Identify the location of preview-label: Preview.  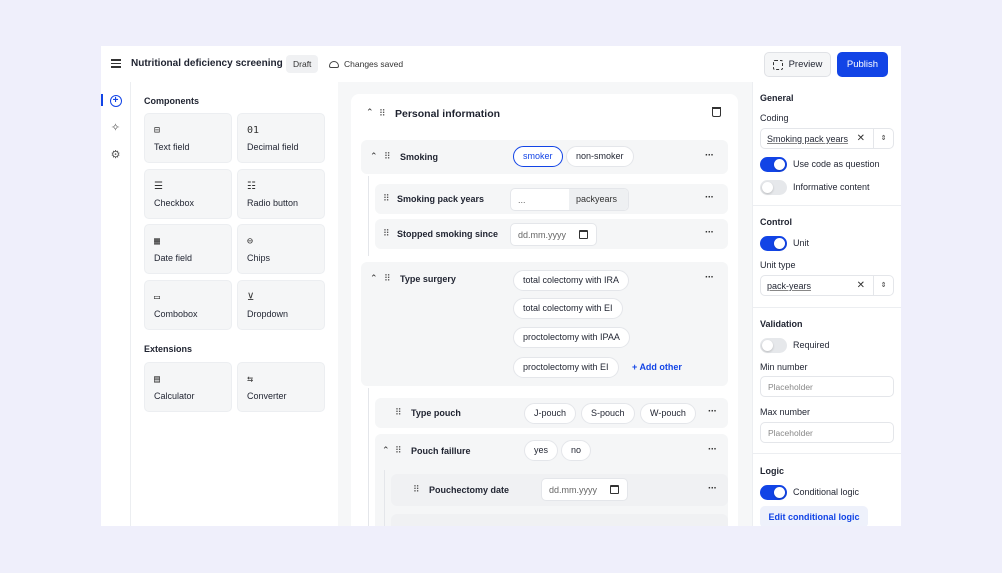
(805, 64).